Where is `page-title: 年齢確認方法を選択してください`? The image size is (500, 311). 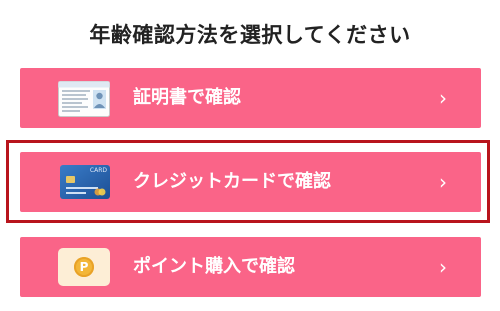
page-title: 年齢確認方法を選択してください is located at coordinates (250, 35).